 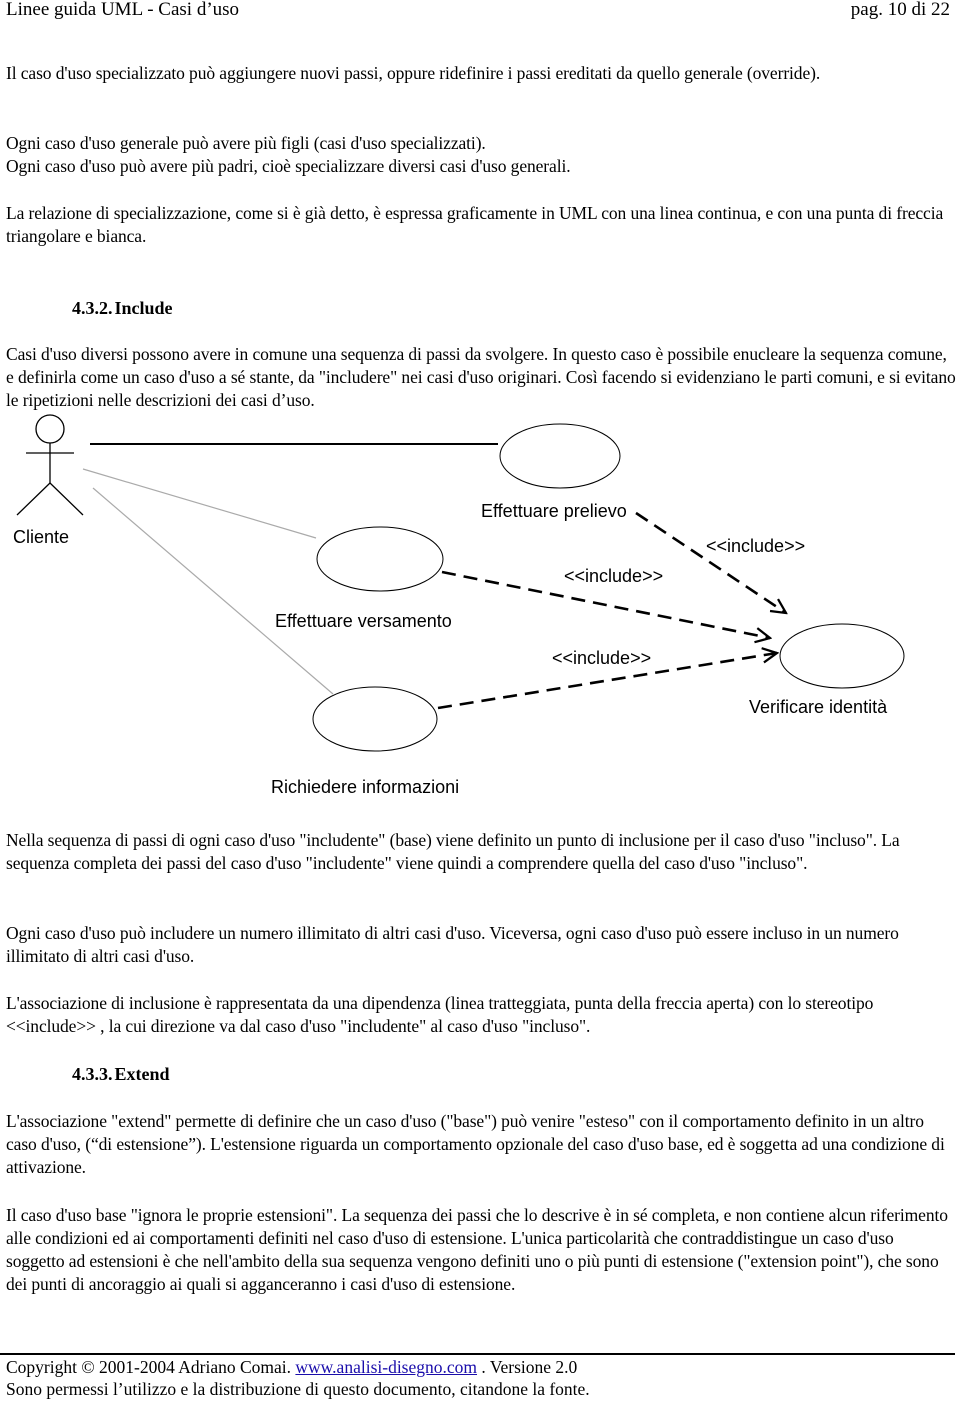 I want to click on document-title: Linee guida UML - Casi d’uso, so click(x=123, y=10).